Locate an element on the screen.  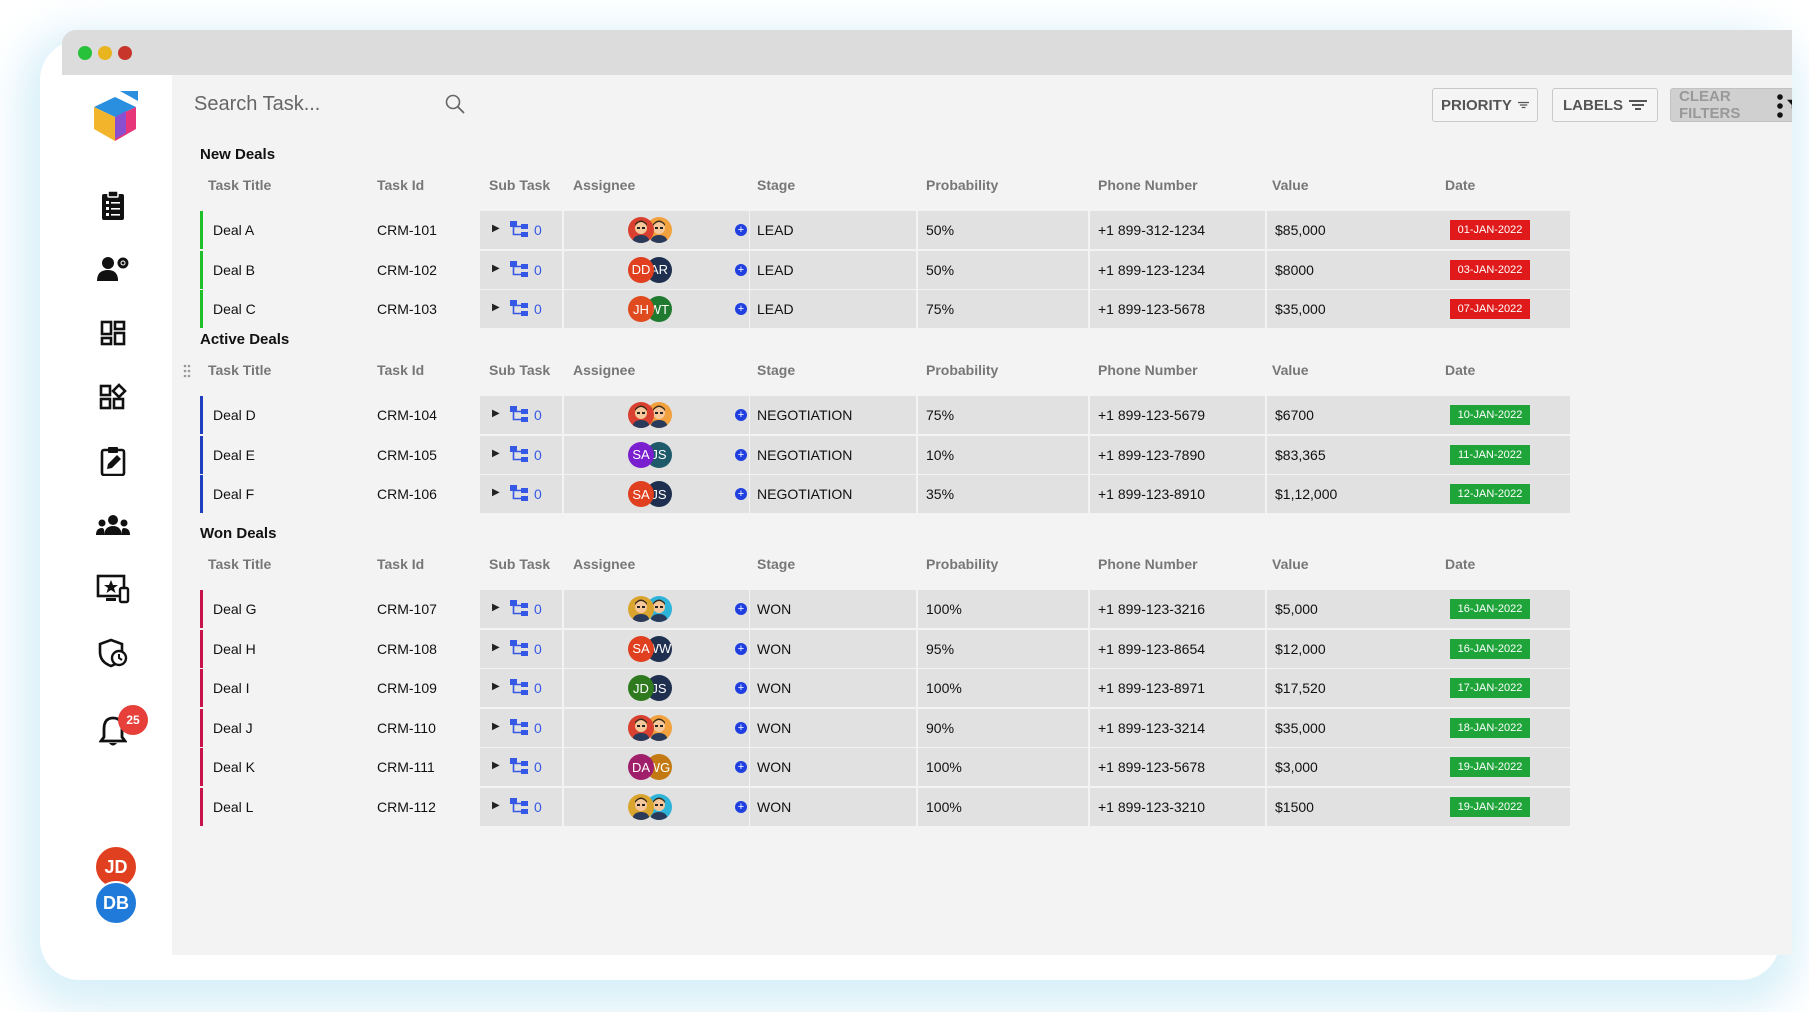
dashboard-icon is located at coordinates (113, 333).